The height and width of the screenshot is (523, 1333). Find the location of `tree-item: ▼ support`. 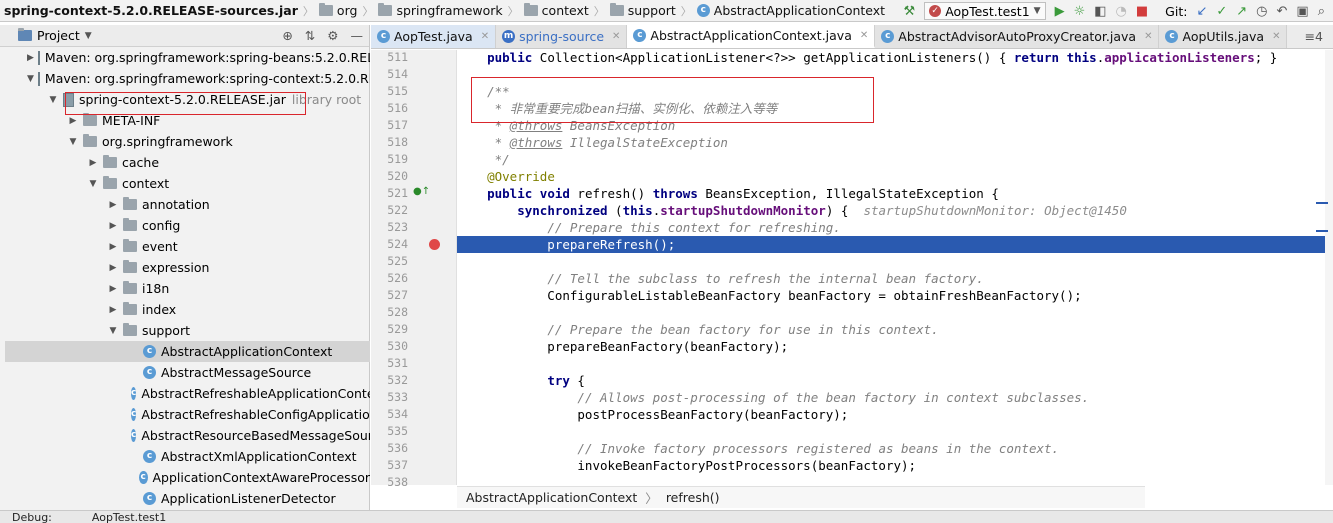

tree-item: ▼ support is located at coordinates (187, 330).